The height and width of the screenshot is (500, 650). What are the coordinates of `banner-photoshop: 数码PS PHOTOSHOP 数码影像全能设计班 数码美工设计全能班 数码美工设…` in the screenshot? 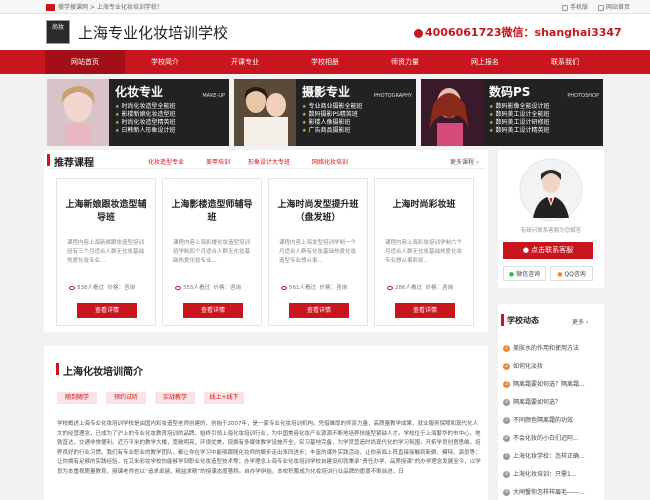 It's located at (512, 112).